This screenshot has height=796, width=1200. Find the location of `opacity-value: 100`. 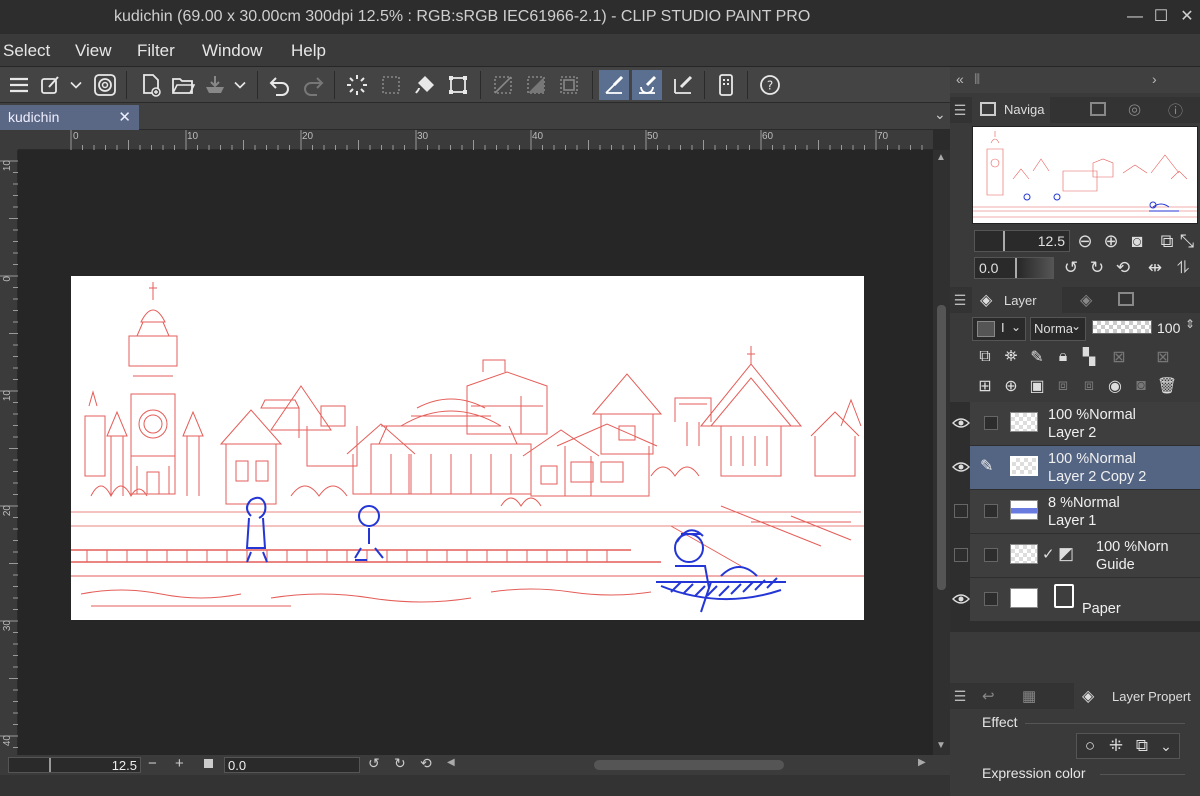

opacity-value: 100 is located at coordinates (1168, 328).